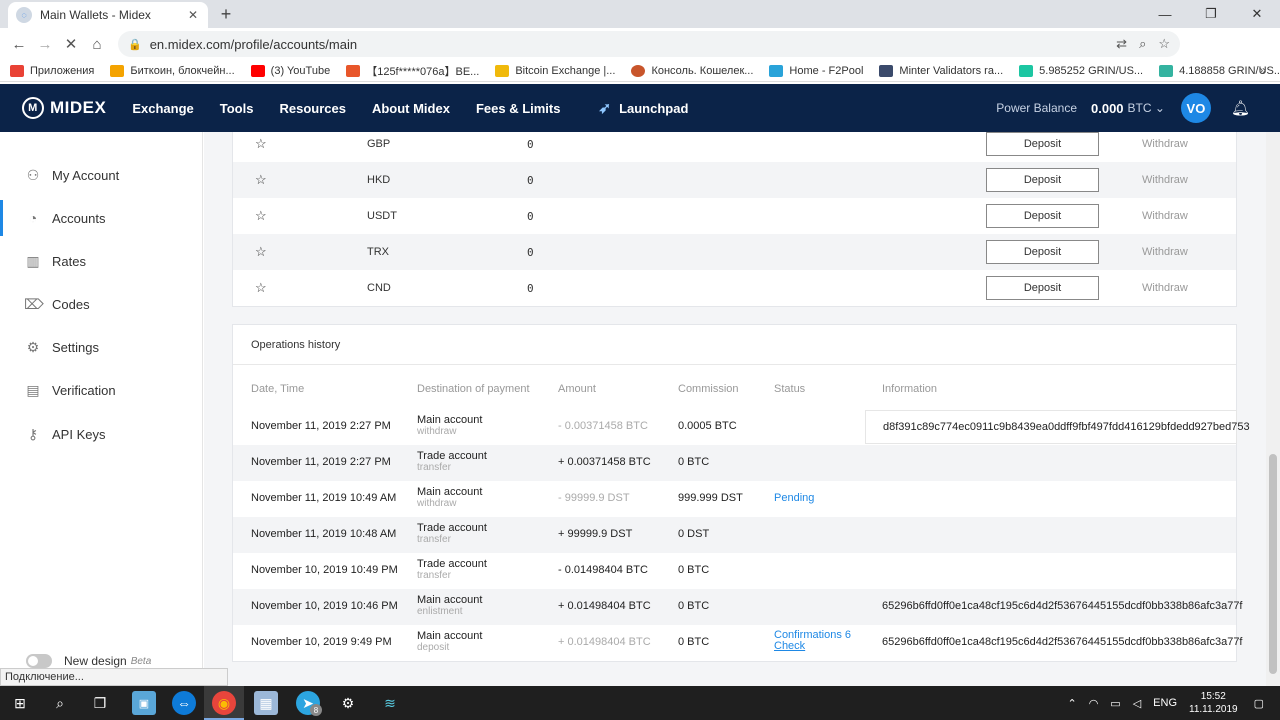 The image size is (1280, 720). What do you see at coordinates (60, 703) in the screenshot?
I see `search-icon: ⌕` at bounding box center [60, 703].